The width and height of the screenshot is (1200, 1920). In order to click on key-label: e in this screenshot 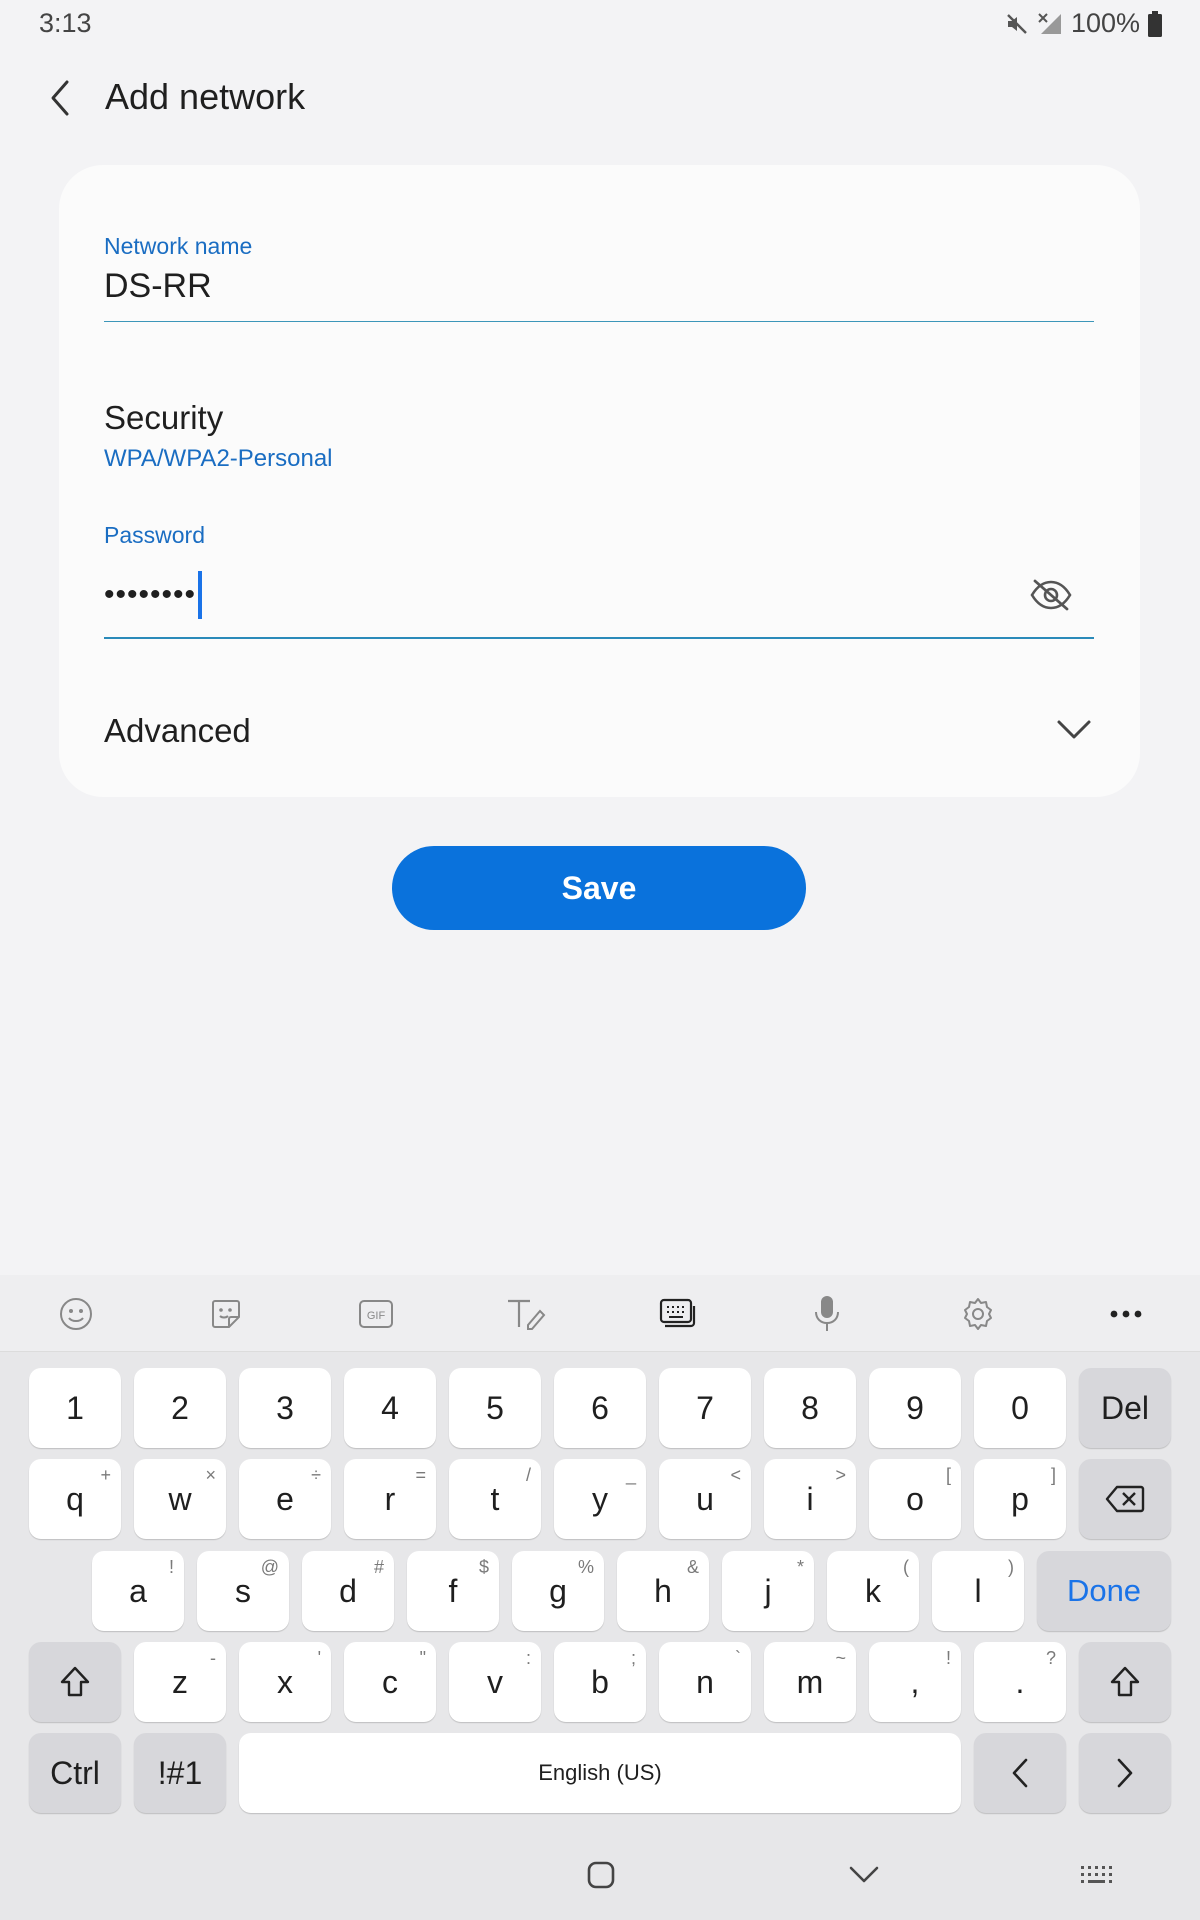, I will do `click(285, 1498)`.